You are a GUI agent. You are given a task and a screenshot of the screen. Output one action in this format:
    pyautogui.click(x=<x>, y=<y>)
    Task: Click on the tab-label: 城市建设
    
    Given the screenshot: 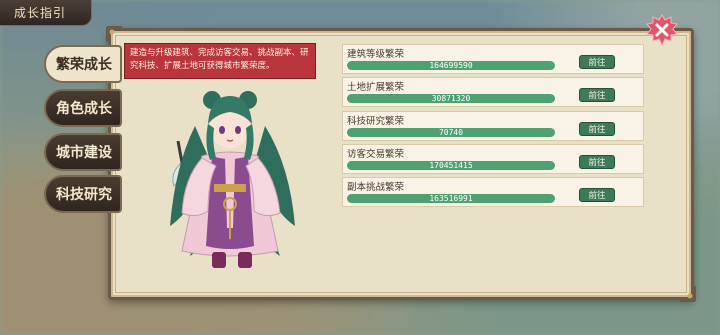 What is the action you would take?
    pyautogui.click(x=84, y=153)
    